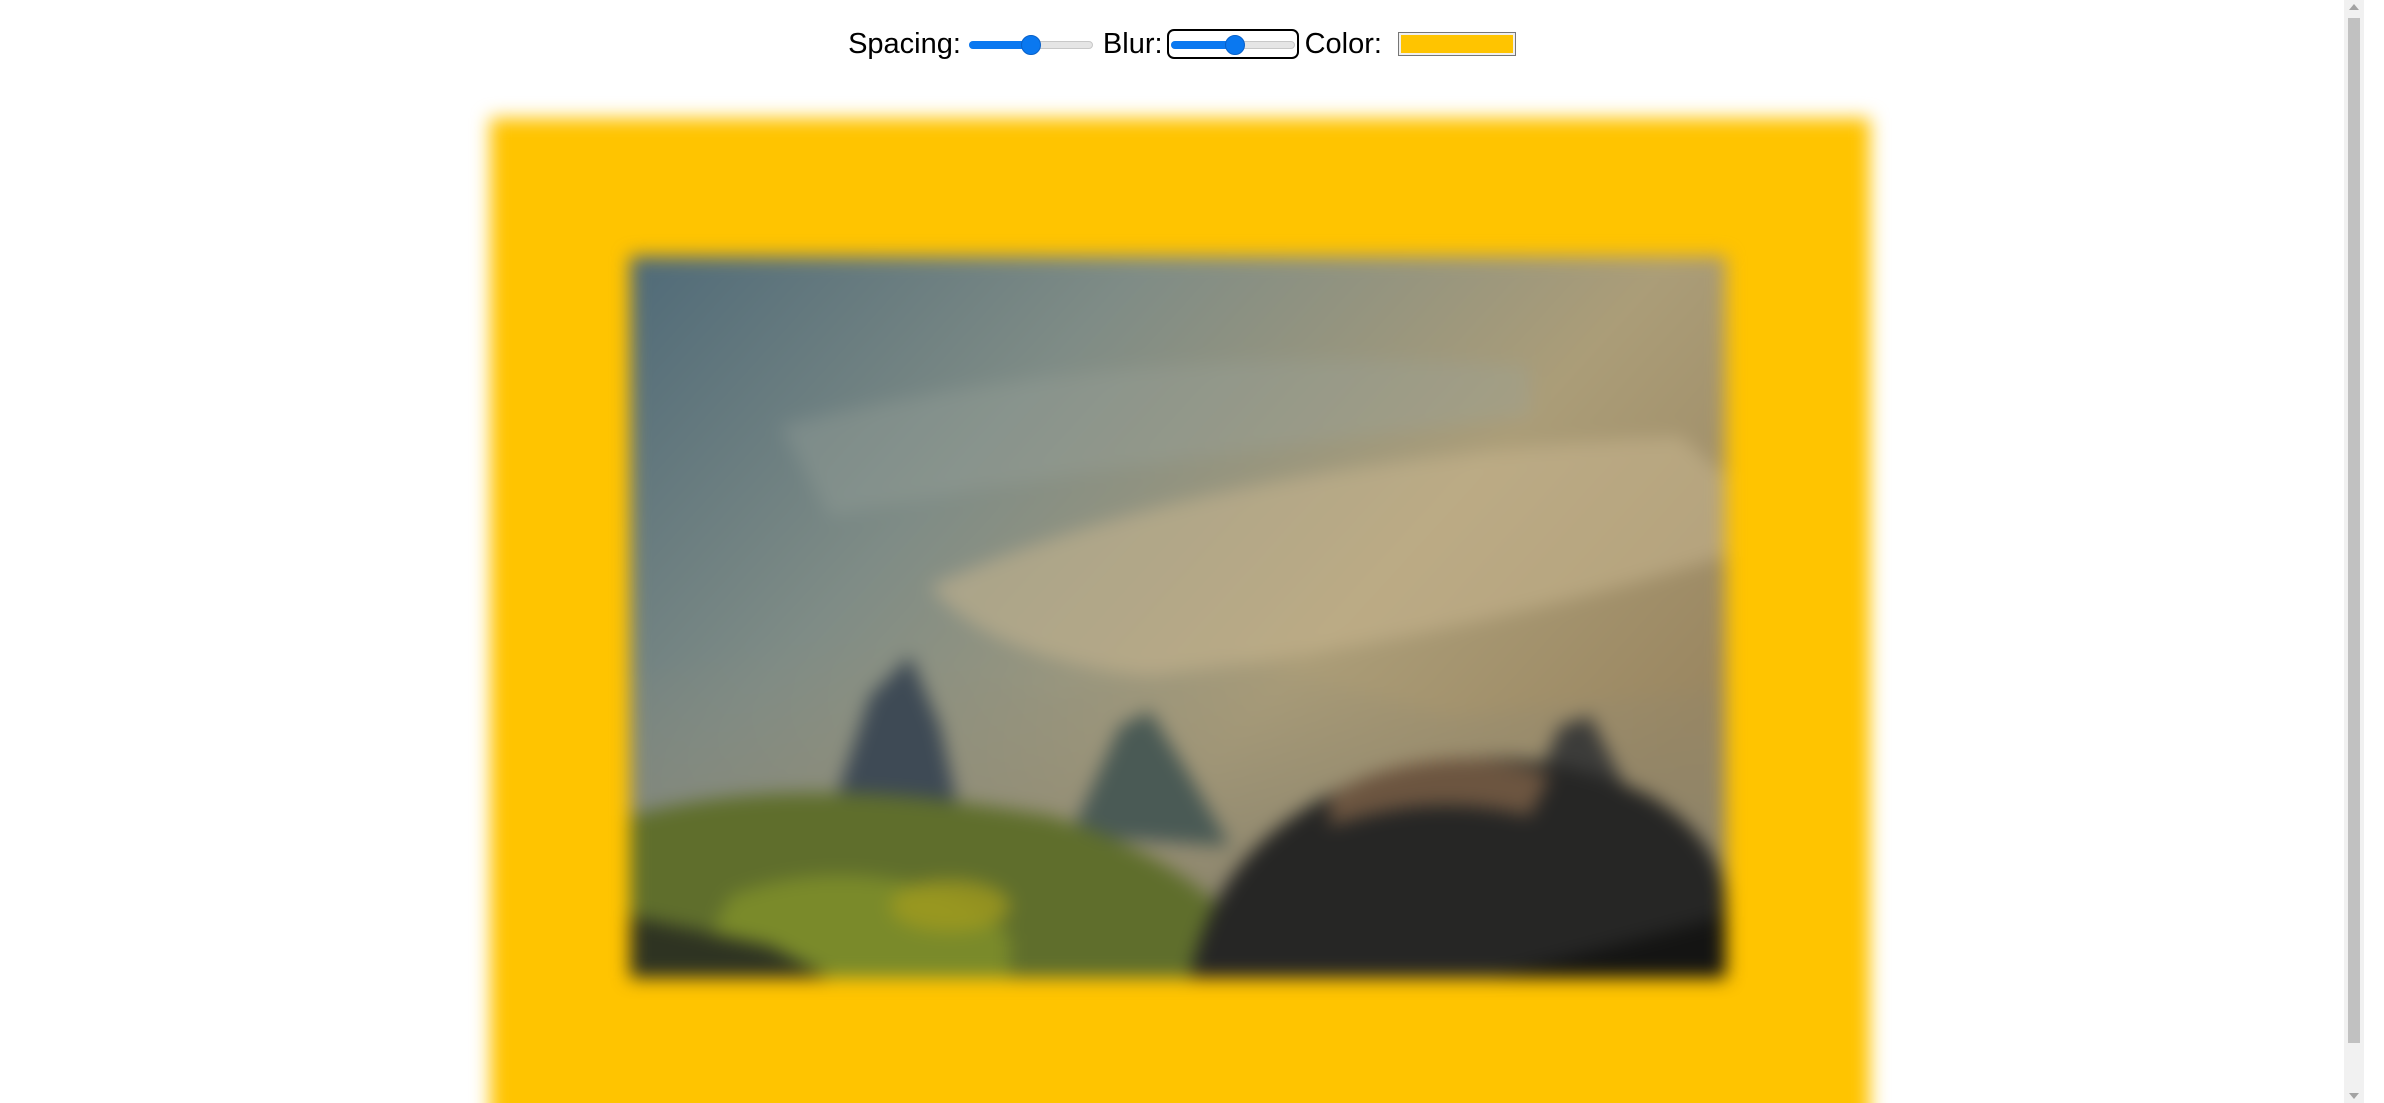  I want to click on scrollbar-thumb, so click(2354, 530).